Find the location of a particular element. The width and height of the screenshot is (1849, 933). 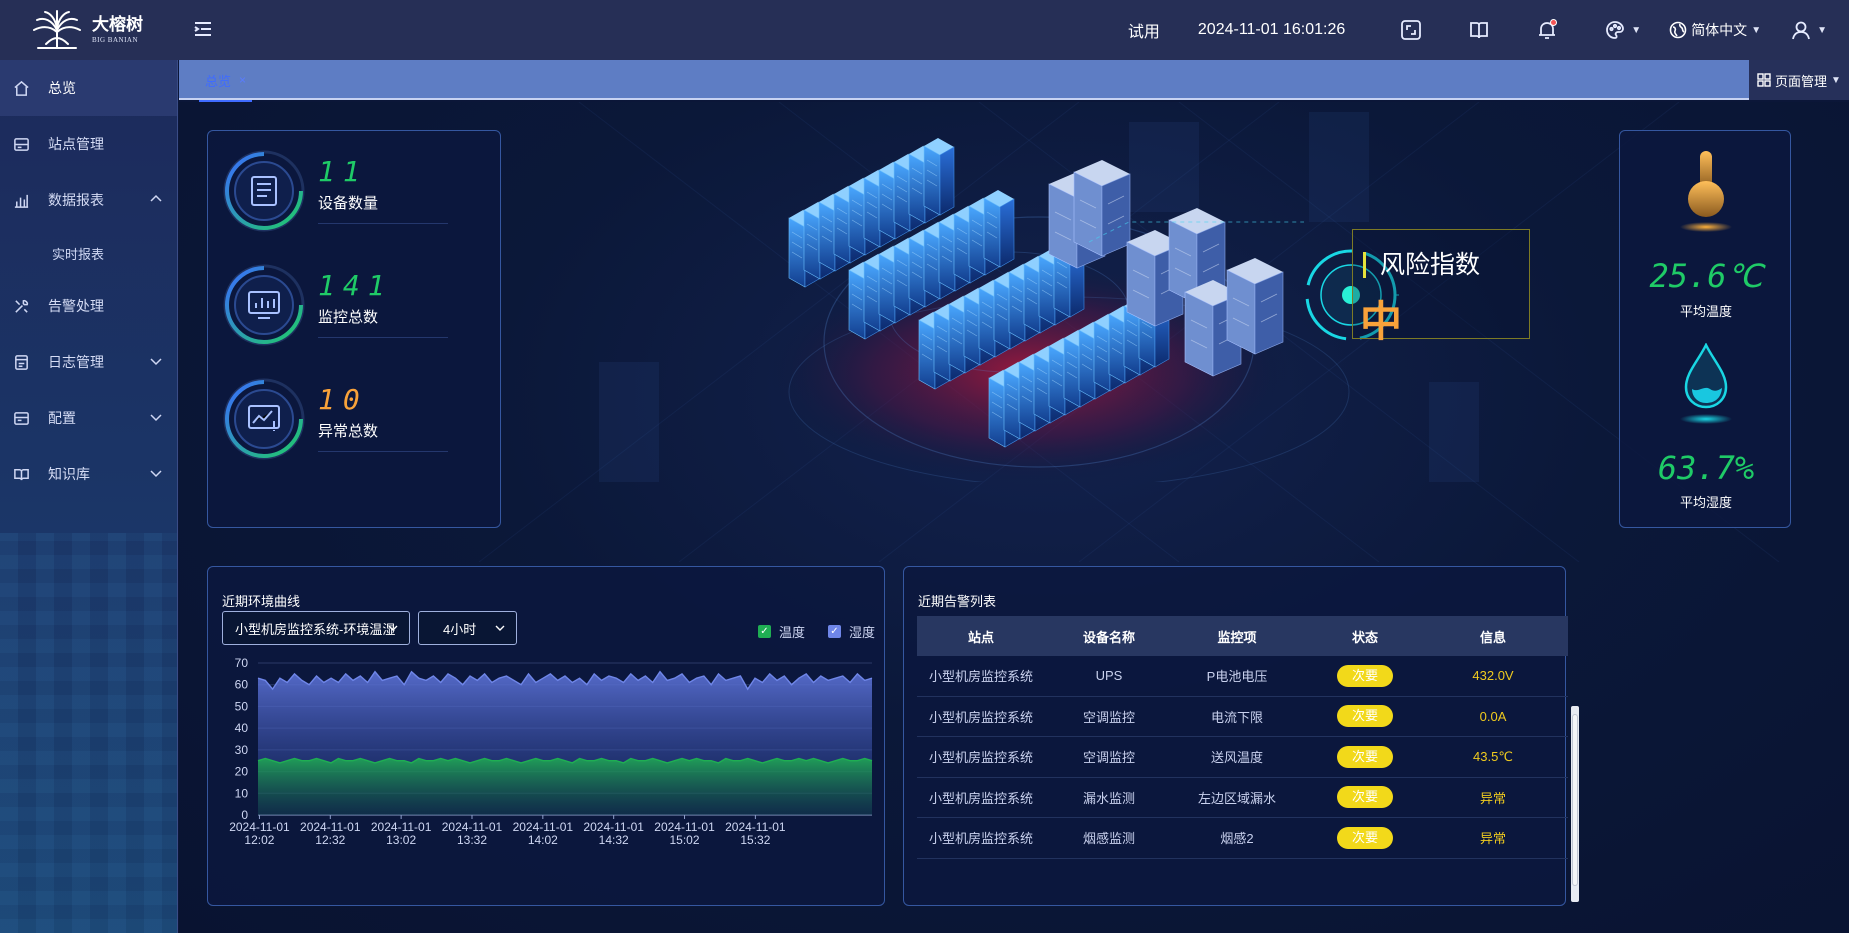

avg-humidity-value: 63.7% is located at coordinates (1706, 468).